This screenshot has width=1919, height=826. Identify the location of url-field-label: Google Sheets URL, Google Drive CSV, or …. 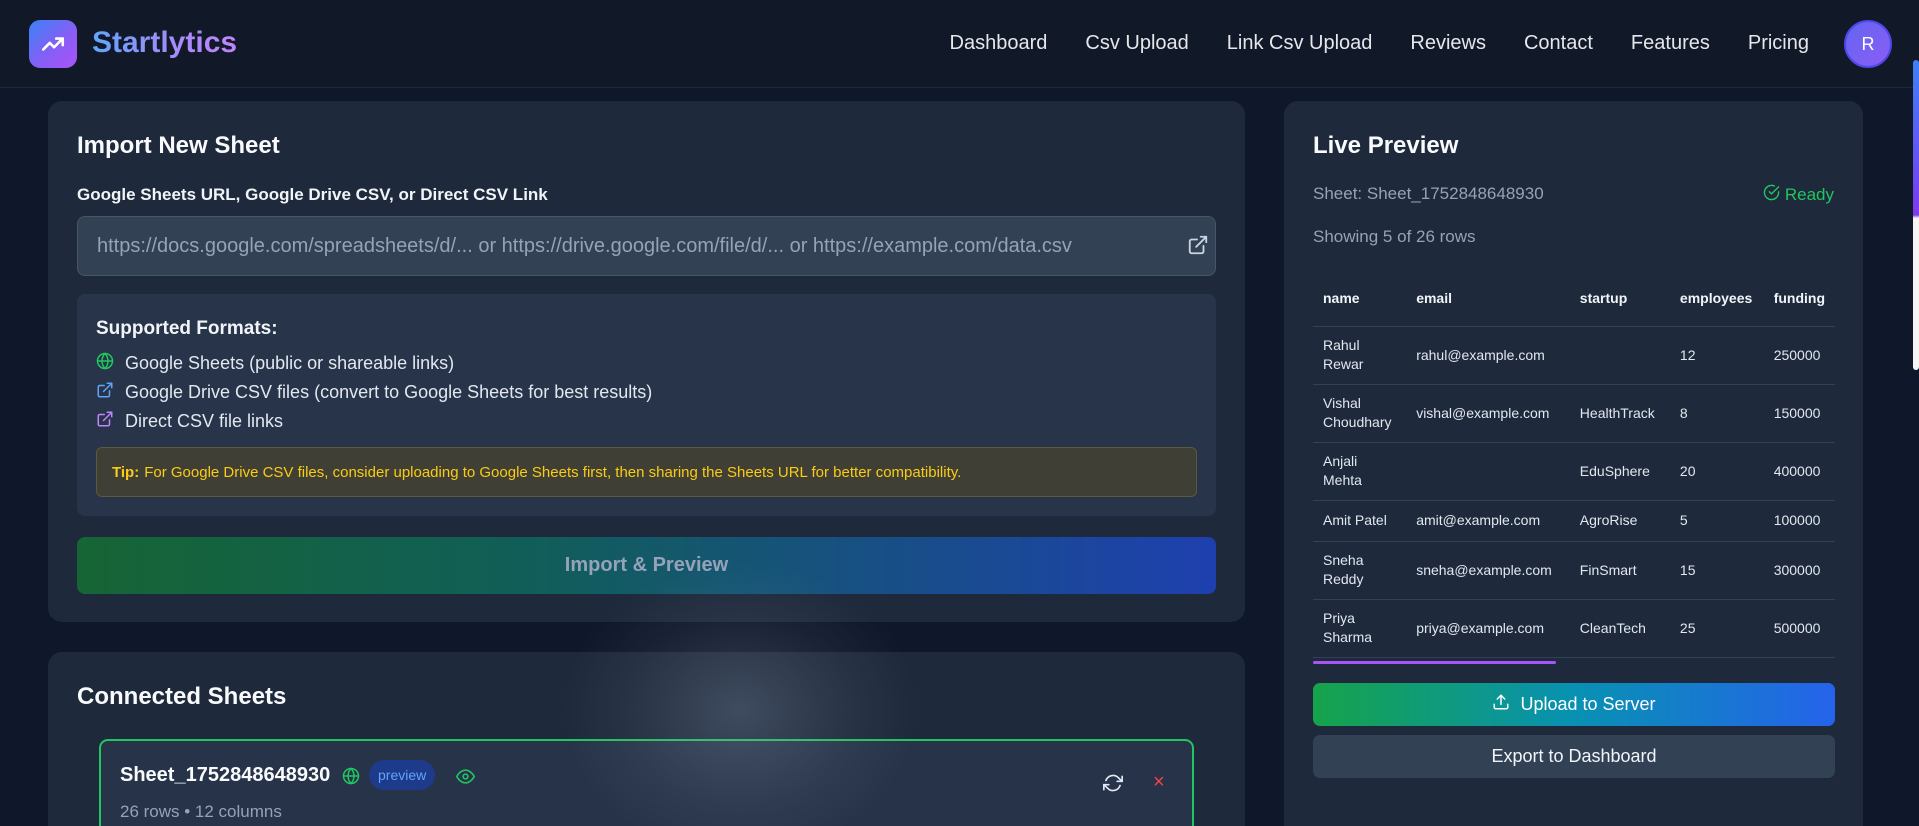
(312, 194).